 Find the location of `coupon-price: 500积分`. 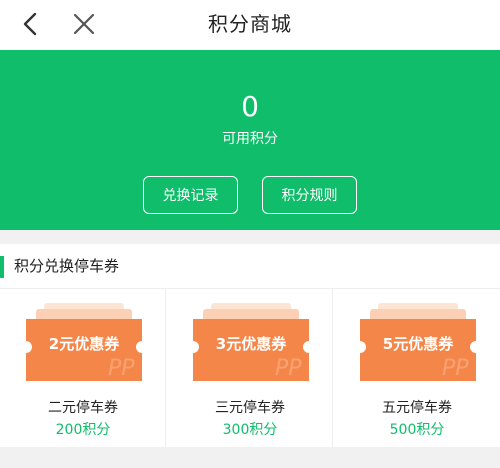

coupon-price: 500积分 is located at coordinates (417, 430).